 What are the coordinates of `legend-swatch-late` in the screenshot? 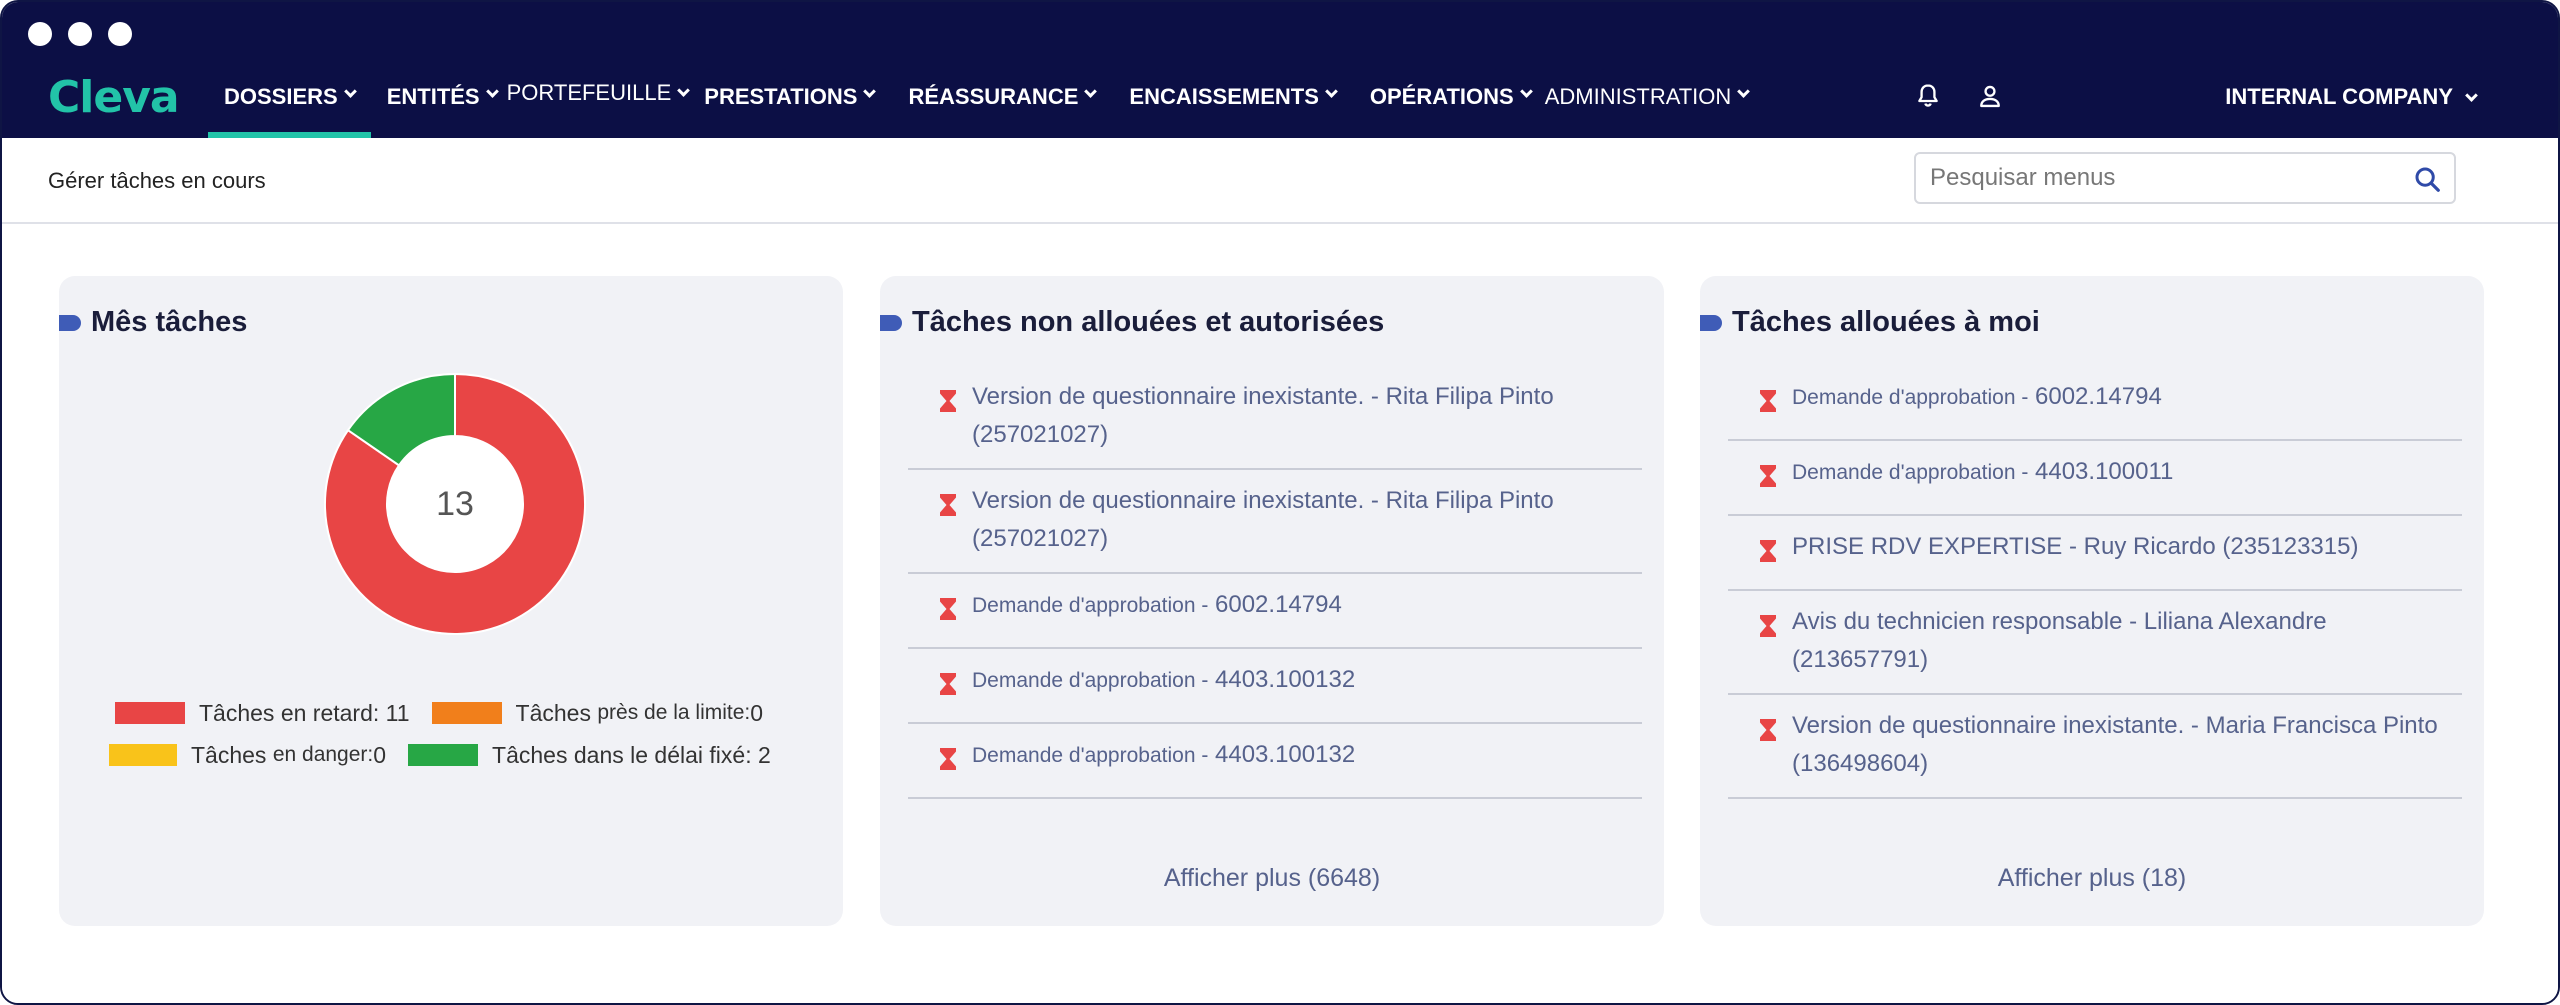 It's located at (150, 713).